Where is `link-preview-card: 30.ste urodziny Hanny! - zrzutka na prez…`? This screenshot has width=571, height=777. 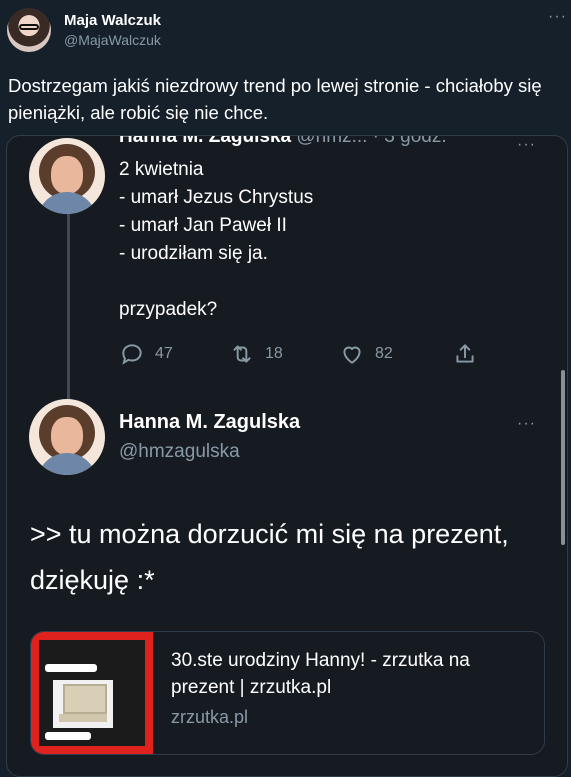
link-preview-card: 30.ste urodziny Hanny! - zrzutka na prez… is located at coordinates (287, 693).